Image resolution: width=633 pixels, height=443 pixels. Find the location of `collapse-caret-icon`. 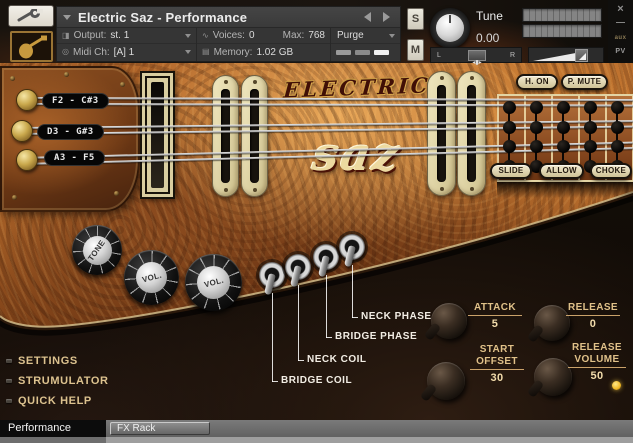

collapse-caret-icon is located at coordinates (67, 17).